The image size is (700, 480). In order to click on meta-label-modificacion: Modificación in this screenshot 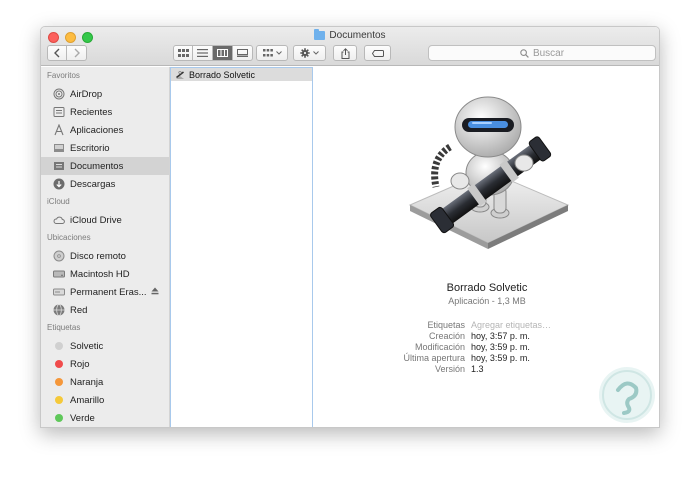, I will do `click(439, 347)`.